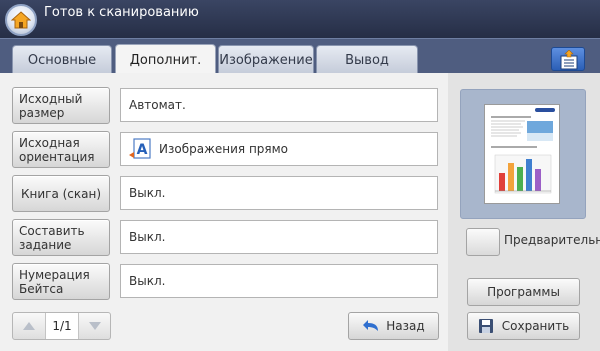 This screenshot has height=351, width=600. I want to click on bates-numbering-value-text: Выкл., so click(147, 281).